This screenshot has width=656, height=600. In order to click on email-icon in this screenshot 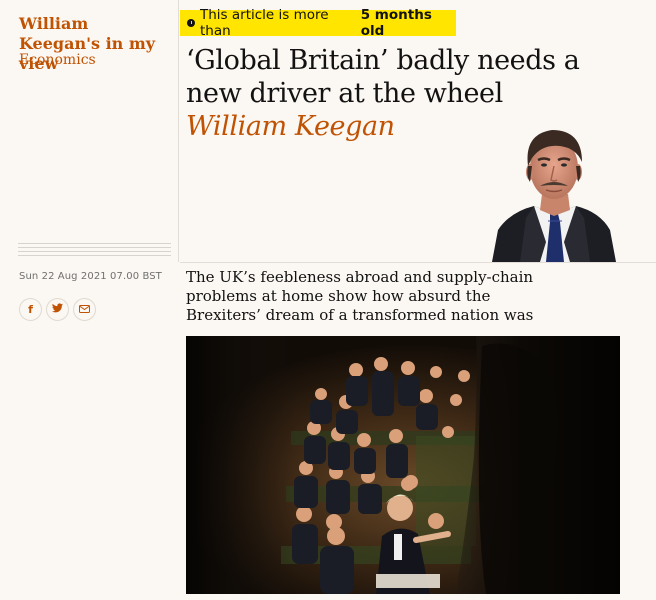, I will do `click(84, 309)`.